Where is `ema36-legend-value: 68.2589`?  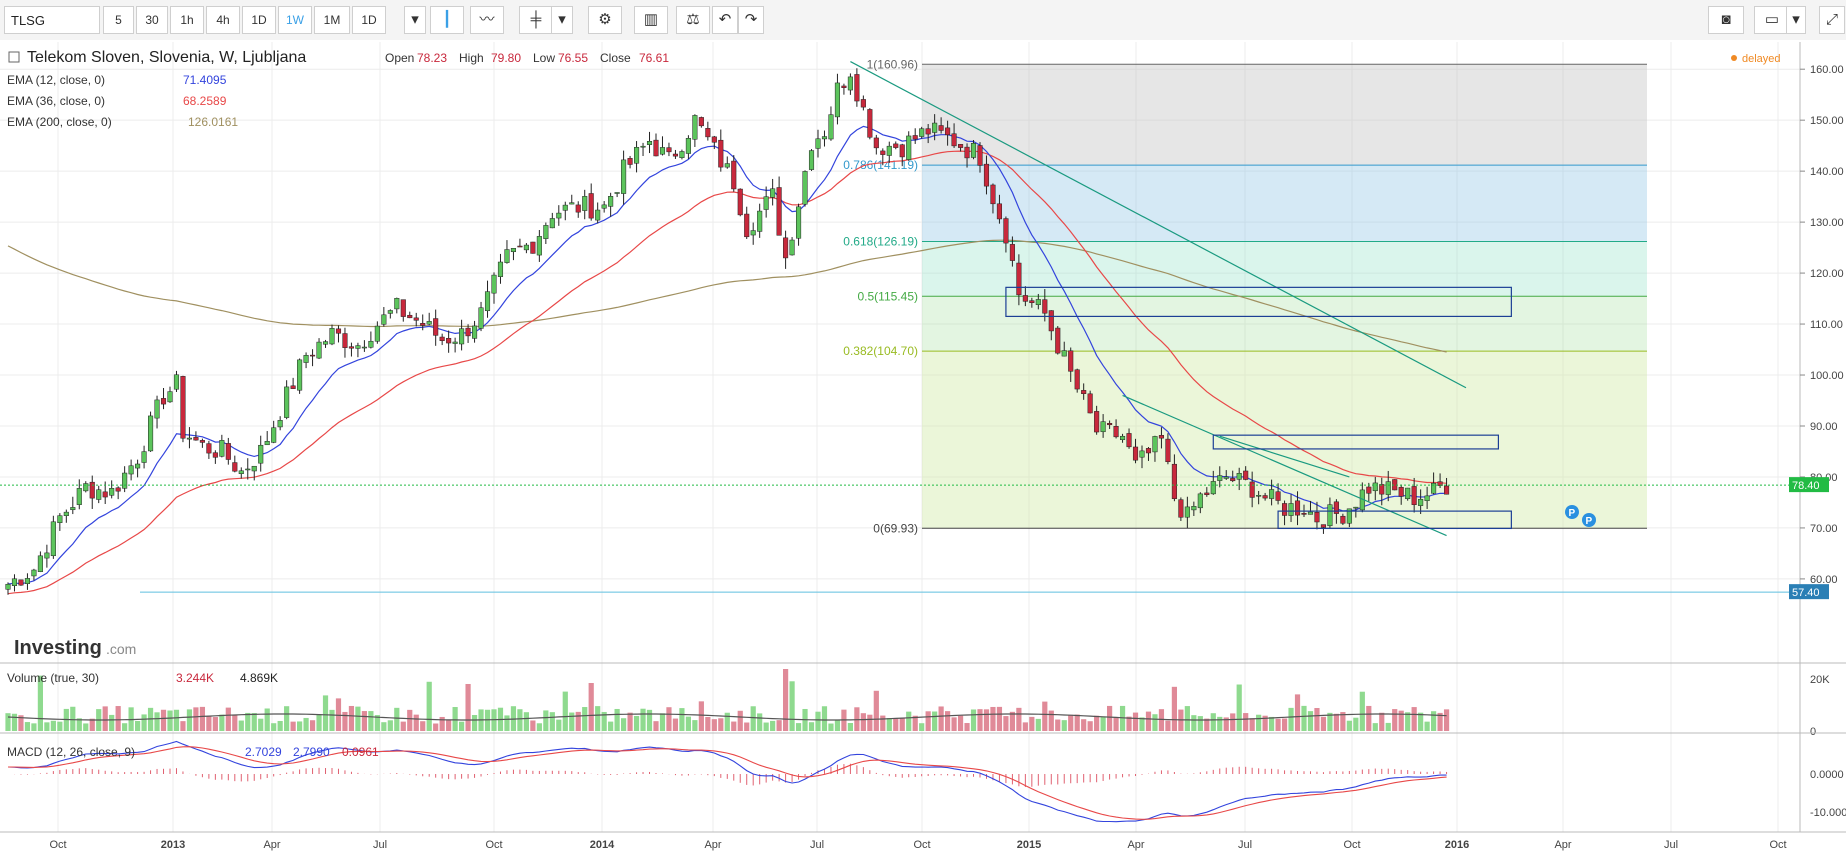
ema36-legend-value: 68.2589 is located at coordinates (205, 101).